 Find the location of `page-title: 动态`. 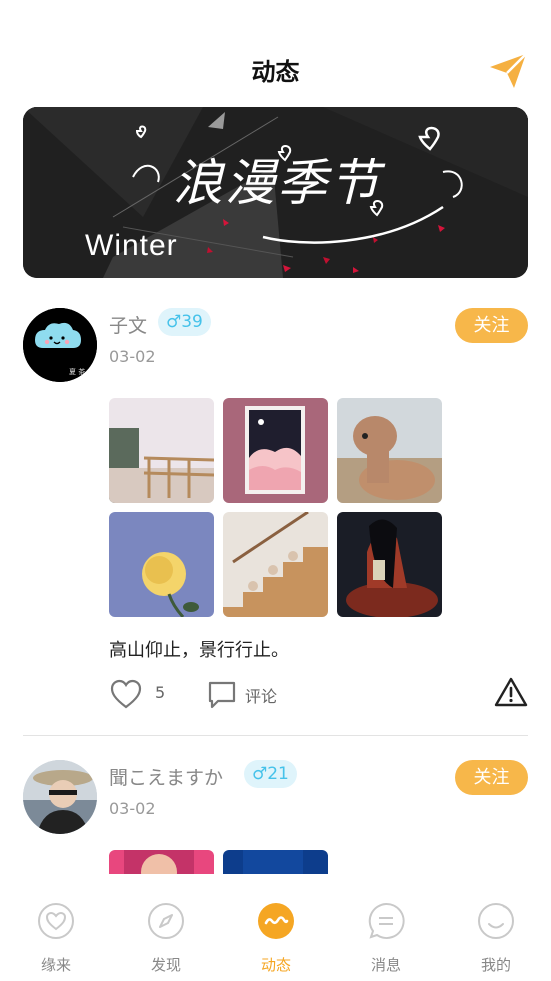

page-title: 动态 is located at coordinates (275, 72).